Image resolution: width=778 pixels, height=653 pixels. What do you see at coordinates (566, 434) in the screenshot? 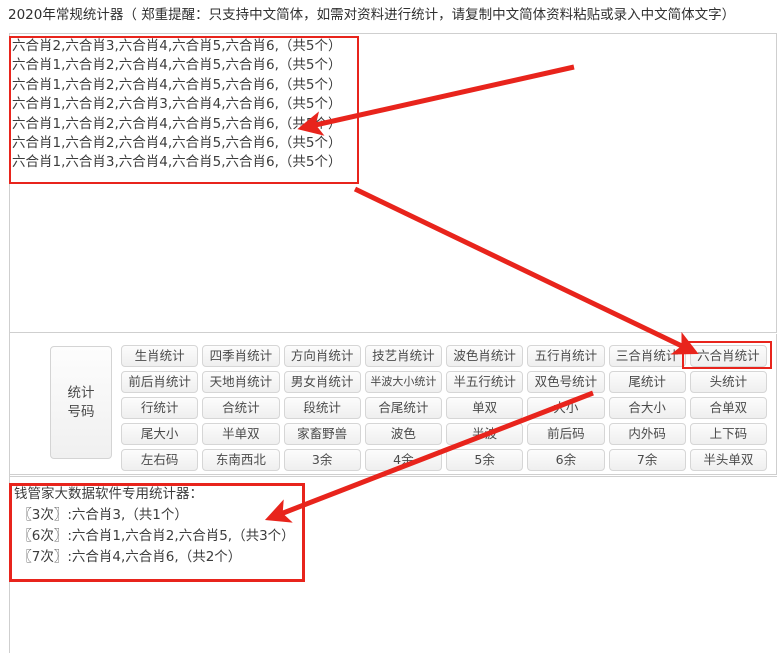
I see `statistics-button: 前后码` at bounding box center [566, 434].